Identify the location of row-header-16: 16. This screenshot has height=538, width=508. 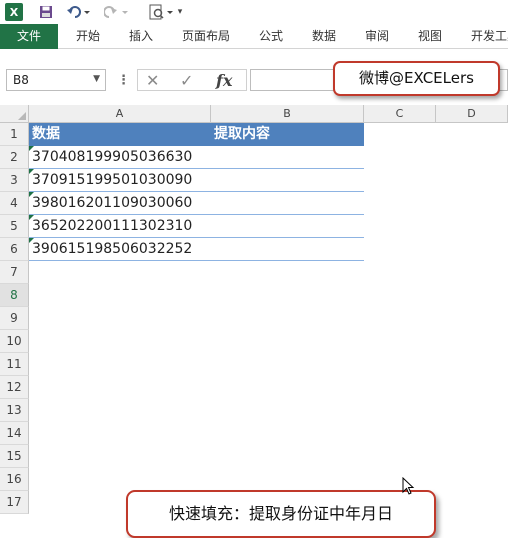
(14, 479).